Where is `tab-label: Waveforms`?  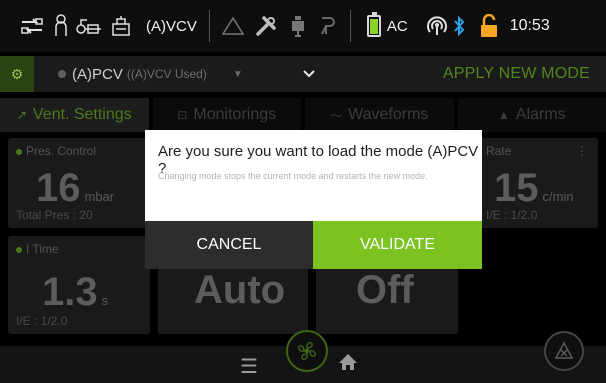
tab-label: Waveforms is located at coordinates (388, 114).